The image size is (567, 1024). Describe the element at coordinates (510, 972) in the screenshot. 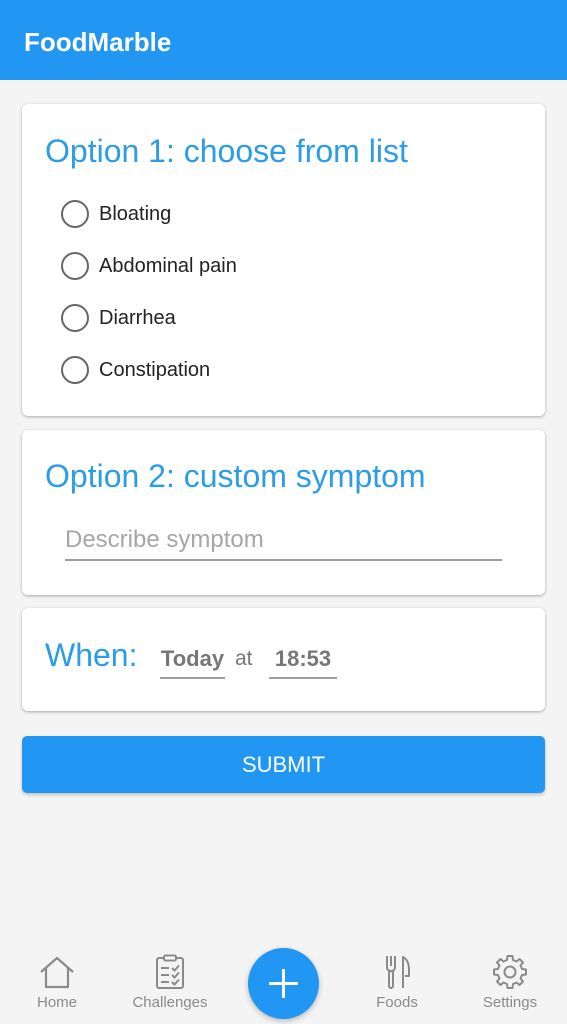

I see `gear-icon` at that location.